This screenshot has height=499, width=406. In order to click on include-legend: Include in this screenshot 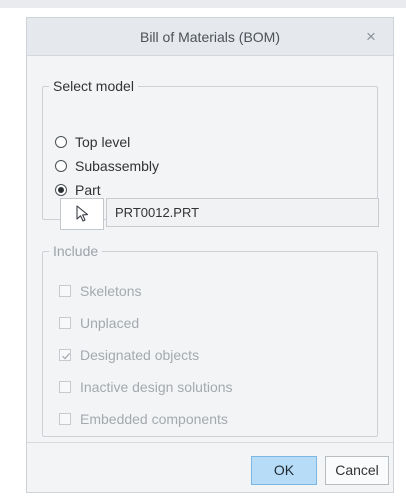, I will do `click(76, 251)`.